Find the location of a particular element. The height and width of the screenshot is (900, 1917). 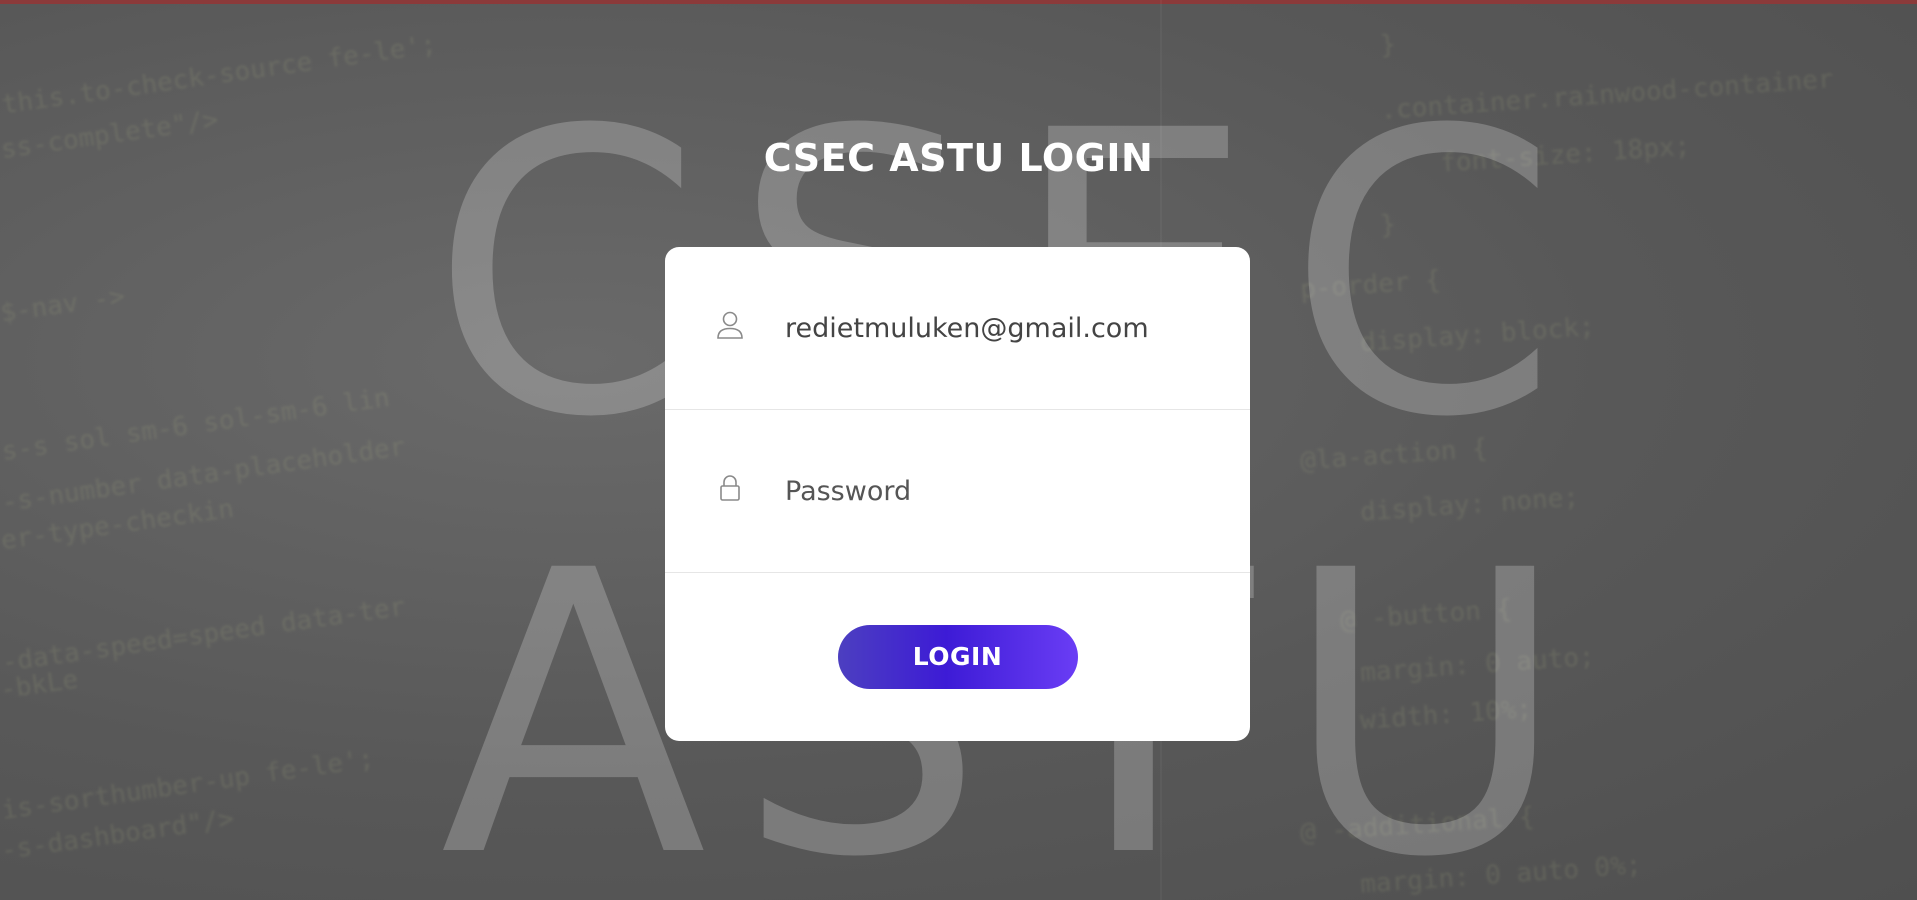

background-code-line: this.to-check-source fe-le'; is located at coordinates (219, 75).